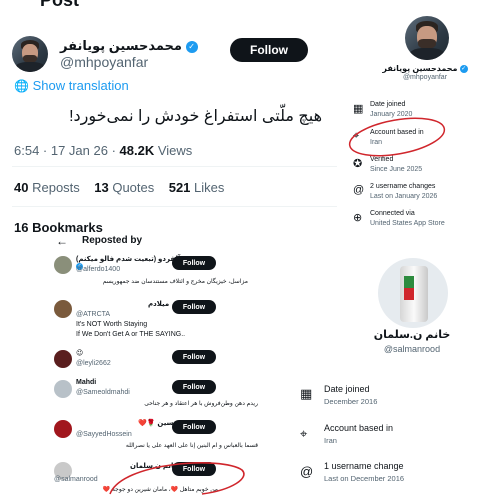 This screenshot has width=500, height=500. I want to click on user-handle: @leyli2662, so click(93, 363).